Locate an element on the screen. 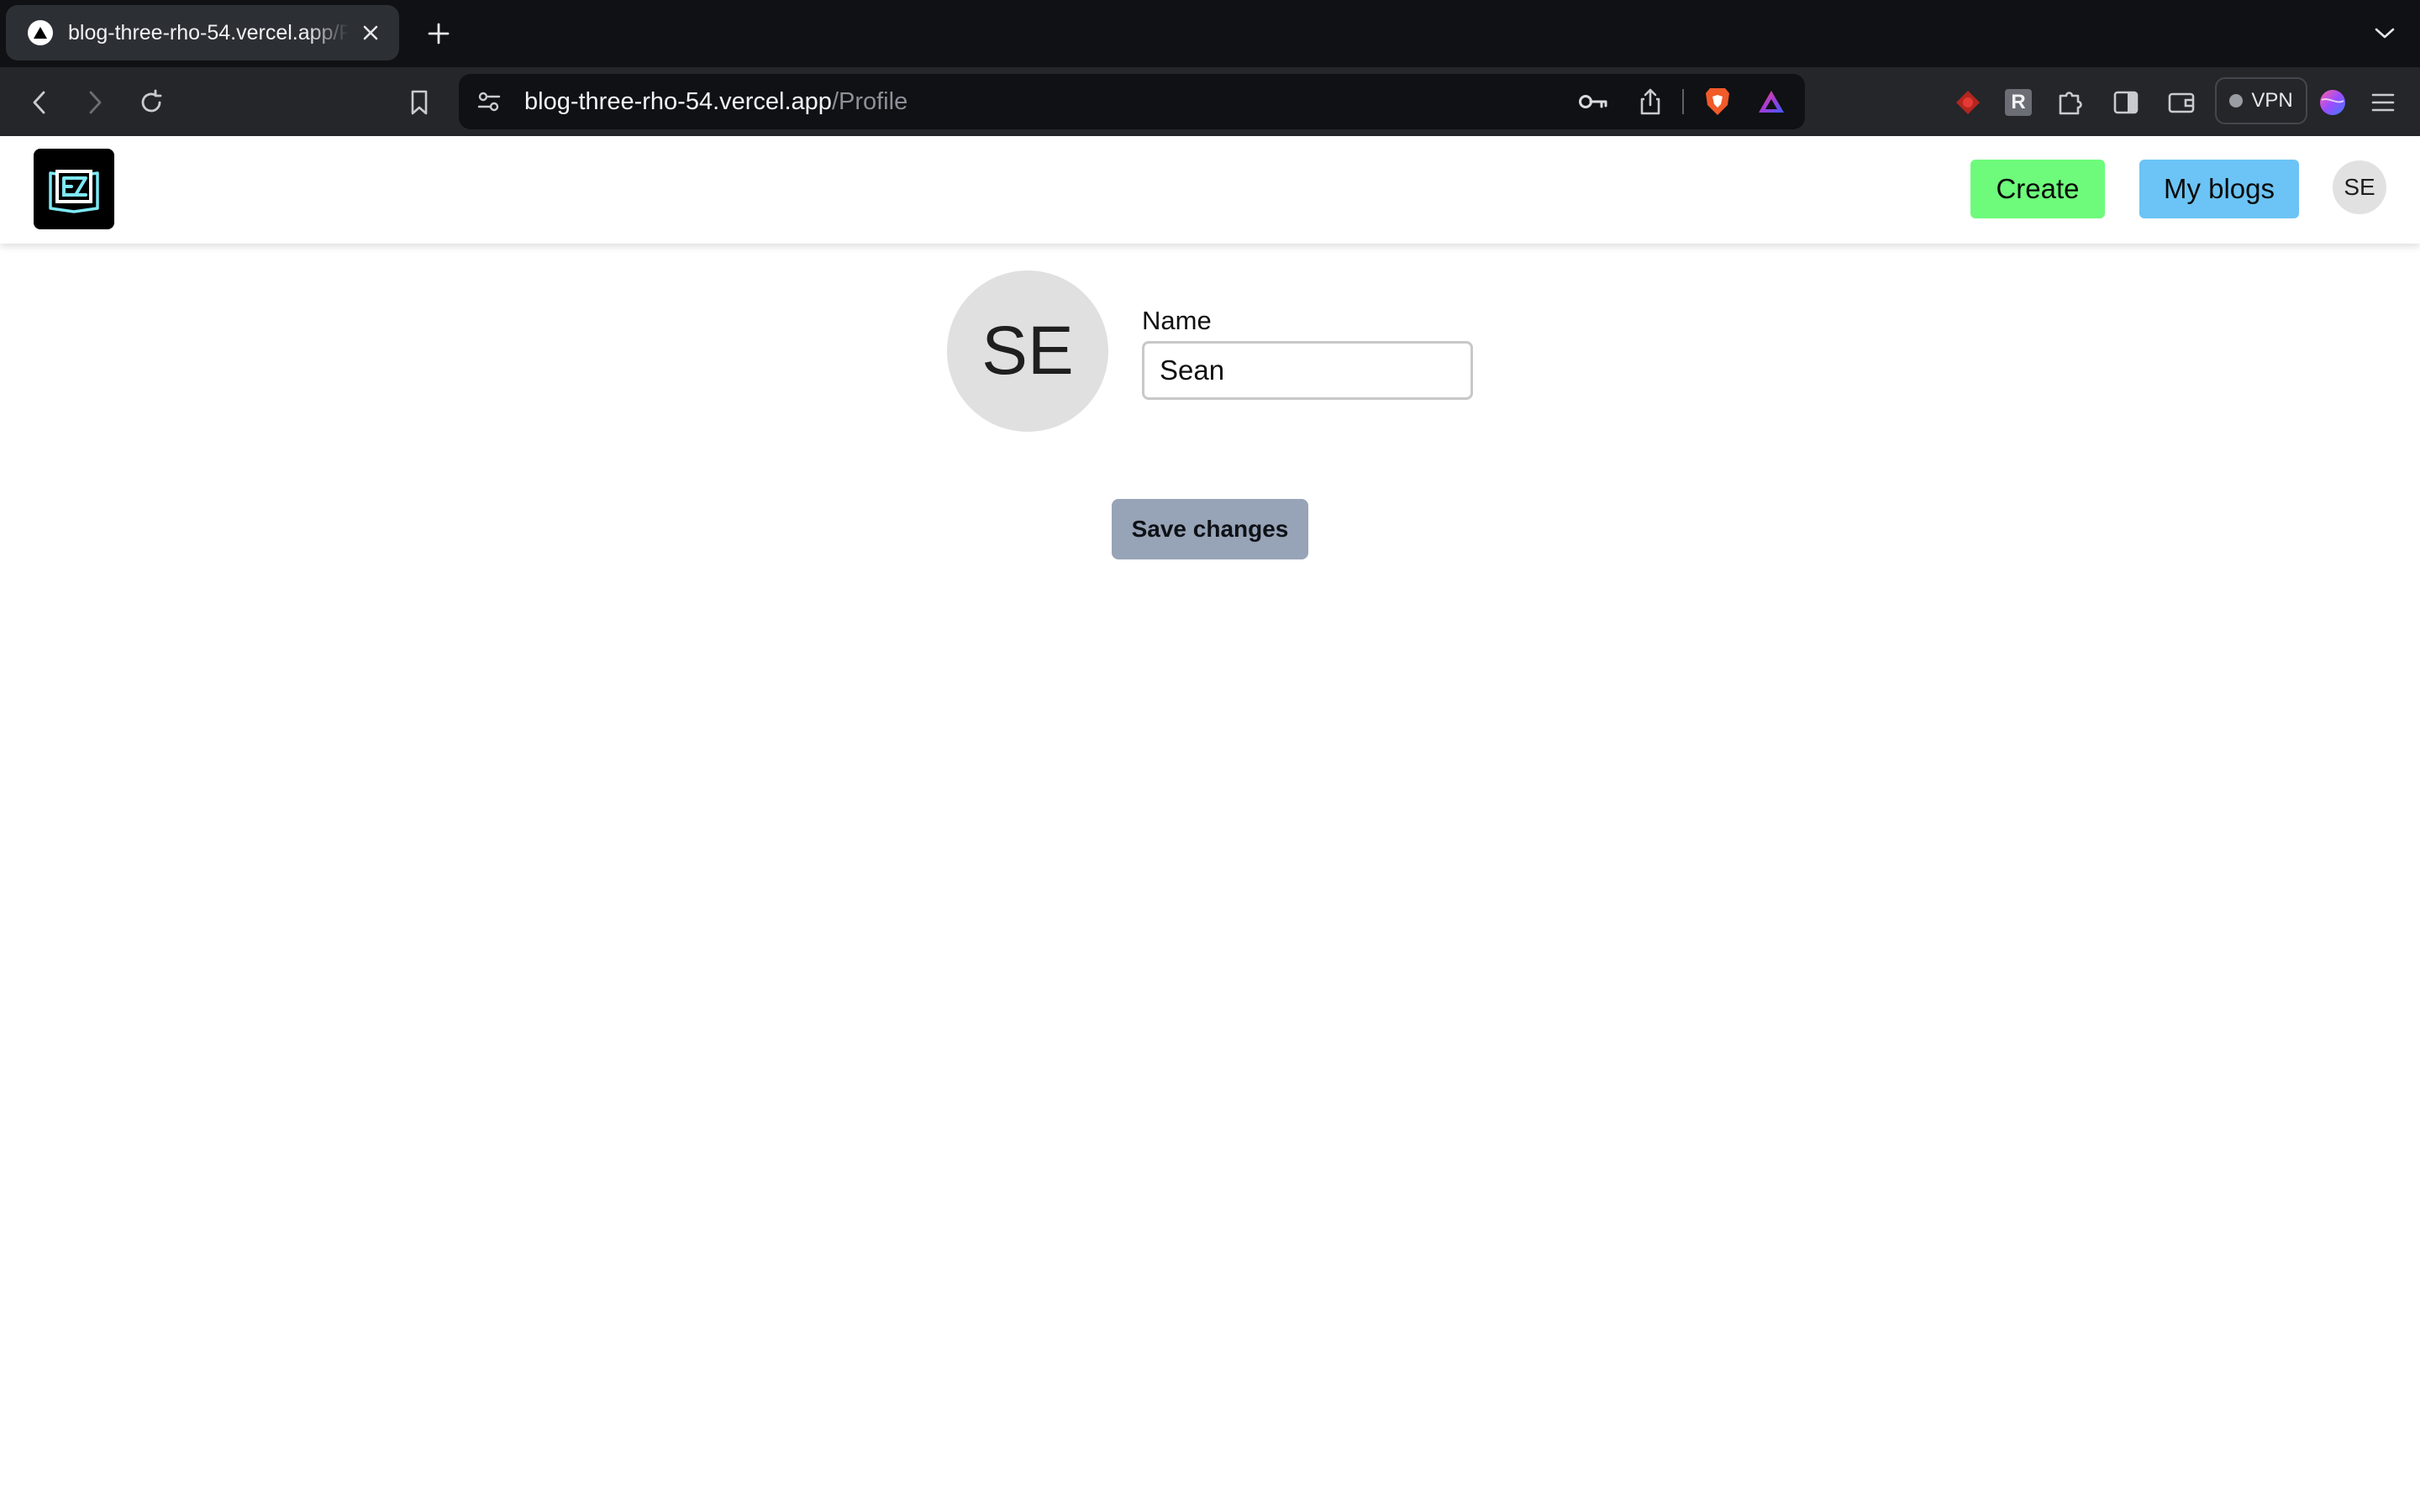 This screenshot has height=1512, width=2420. brave-rewards-triangle-icon is located at coordinates (1771, 101).